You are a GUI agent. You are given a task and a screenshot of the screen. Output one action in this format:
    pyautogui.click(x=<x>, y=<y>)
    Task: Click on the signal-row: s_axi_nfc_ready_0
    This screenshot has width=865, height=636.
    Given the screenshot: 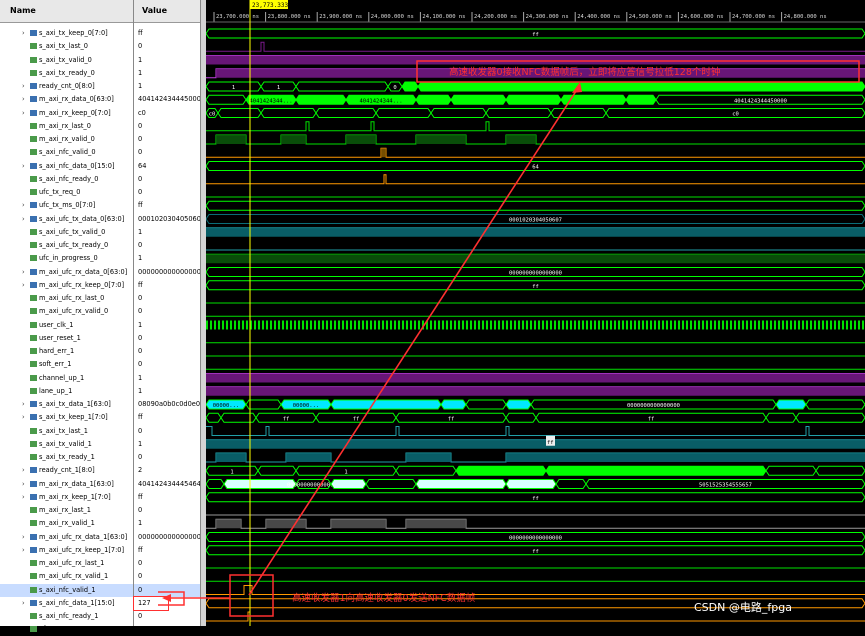 What is the action you would take?
    pyautogui.click(x=66, y=179)
    